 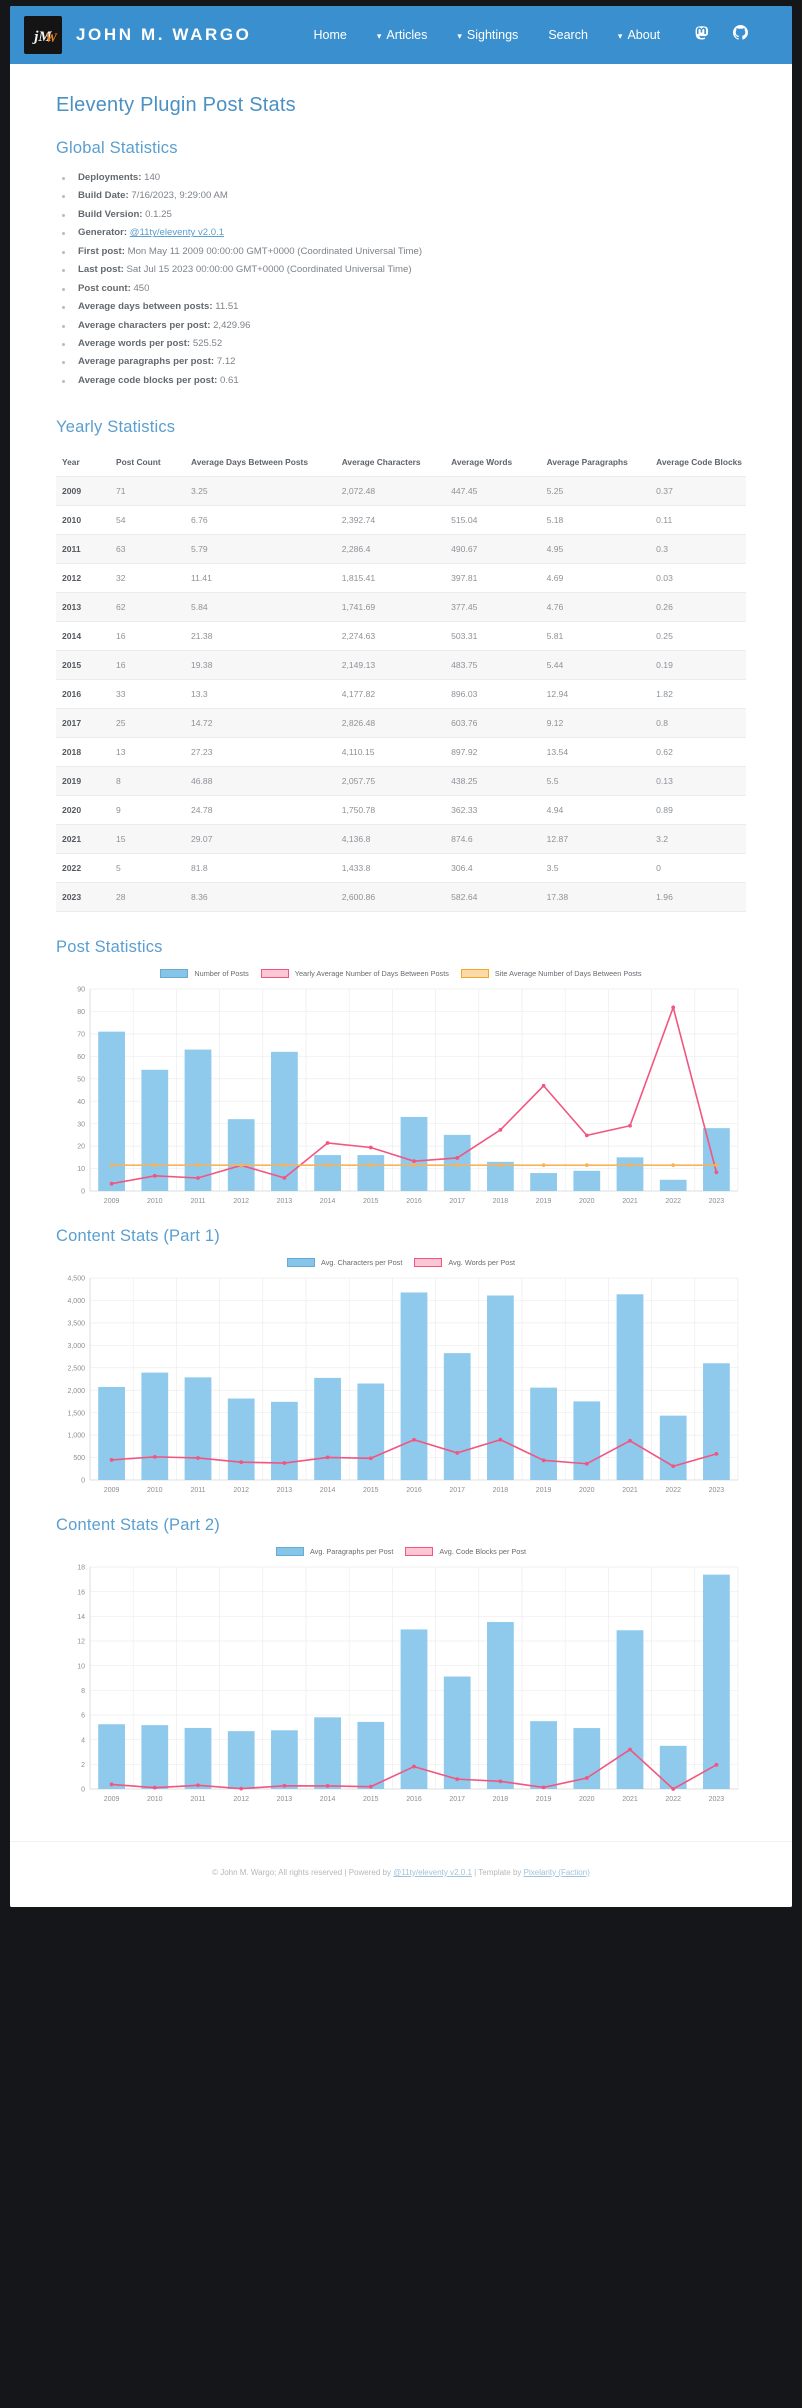 What do you see at coordinates (76, 1301) in the screenshot?
I see `svg-text: 4,000` at bounding box center [76, 1301].